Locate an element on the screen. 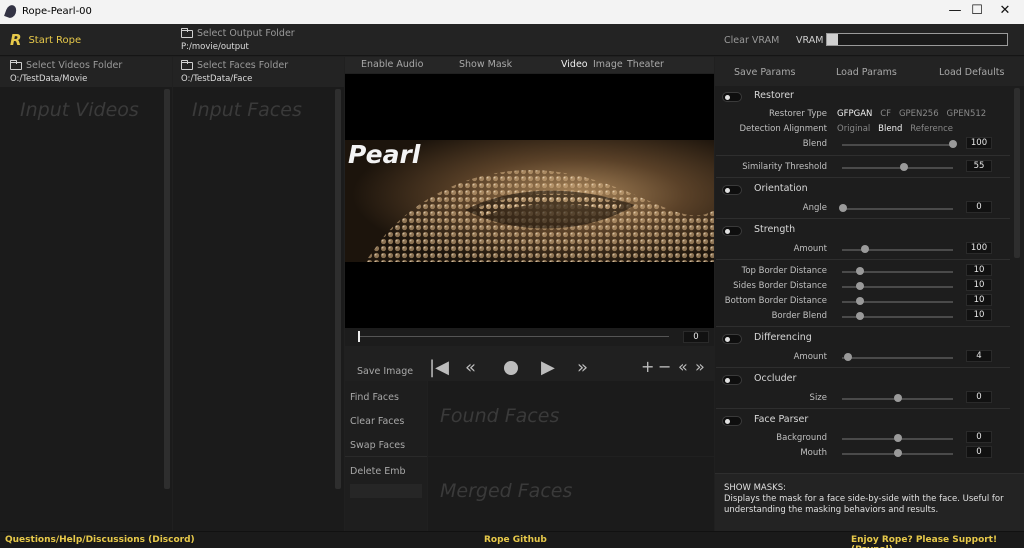 The height and width of the screenshot is (548, 1024). occluder-slider-thumb is located at coordinates (898, 398).